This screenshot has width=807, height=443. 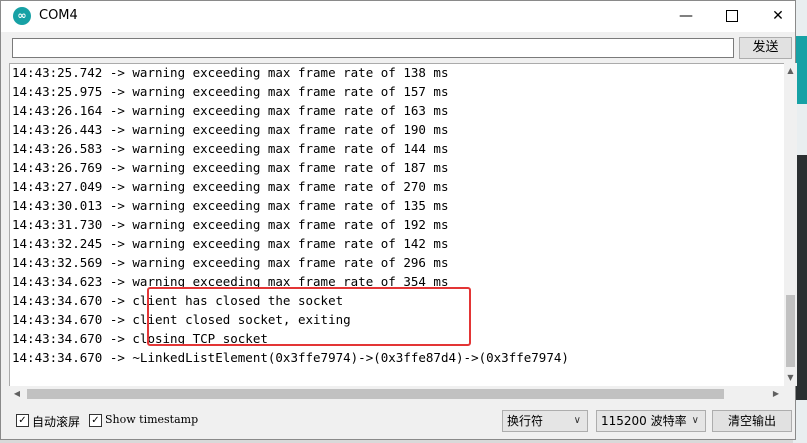 I want to click on autoscroll-label: 自动滚屏, so click(x=56, y=422).